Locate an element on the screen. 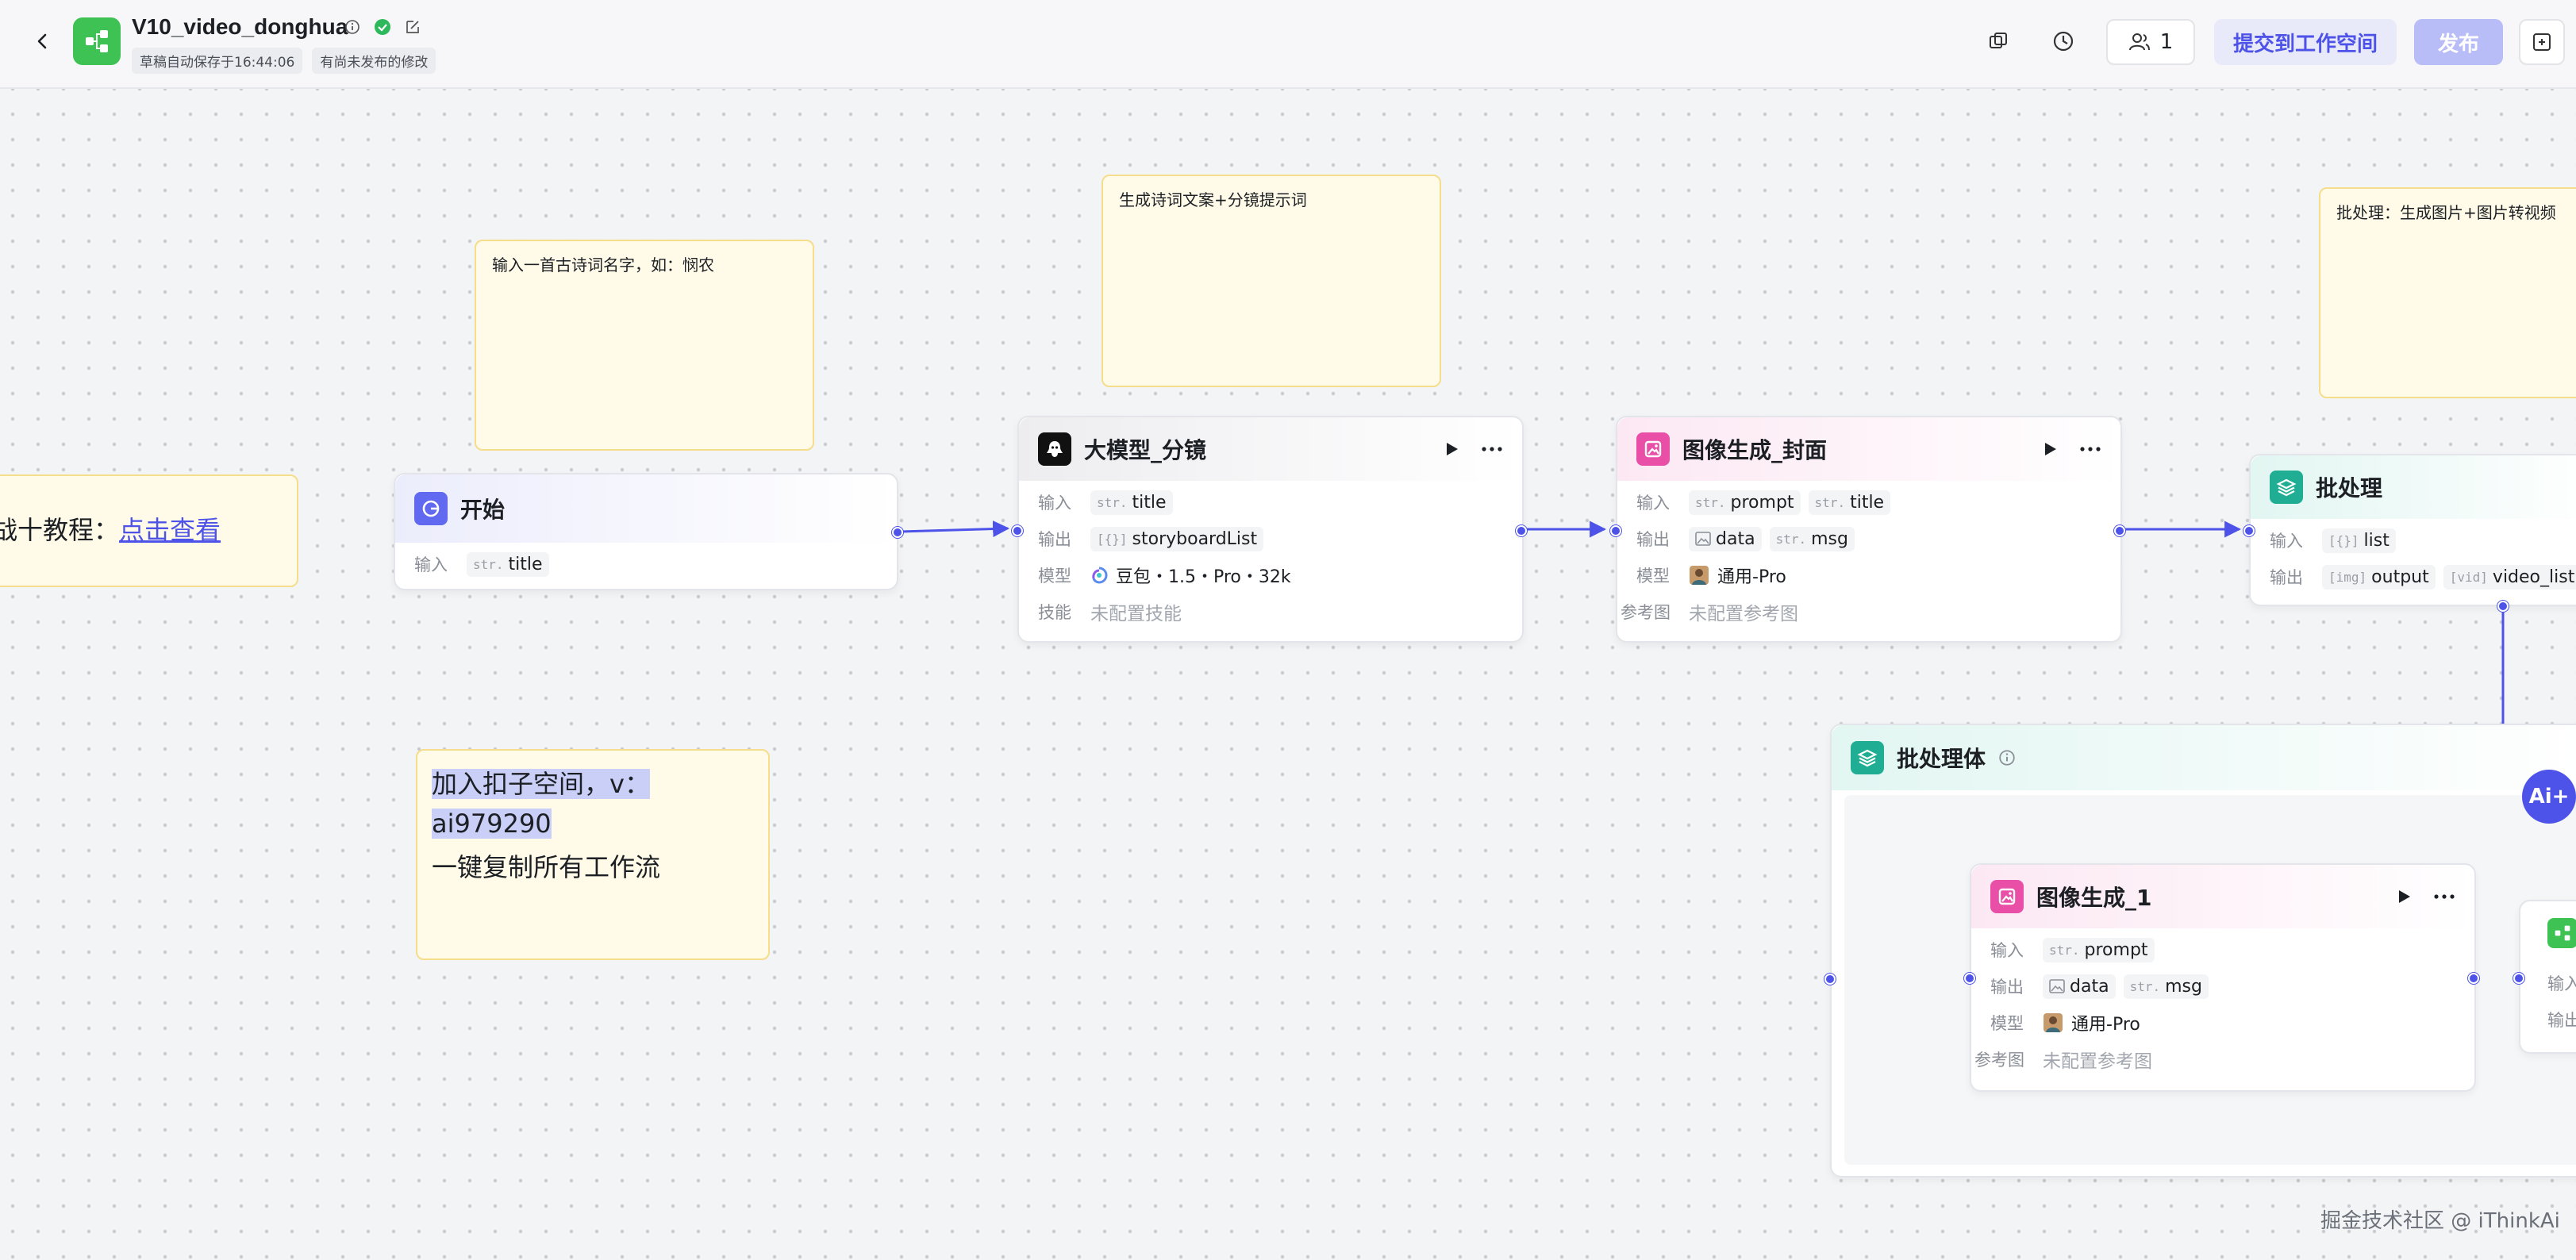 Image resolution: width=2576 pixels, height=1260 pixels. tutorial-link: 点击查看 is located at coordinates (170, 531).